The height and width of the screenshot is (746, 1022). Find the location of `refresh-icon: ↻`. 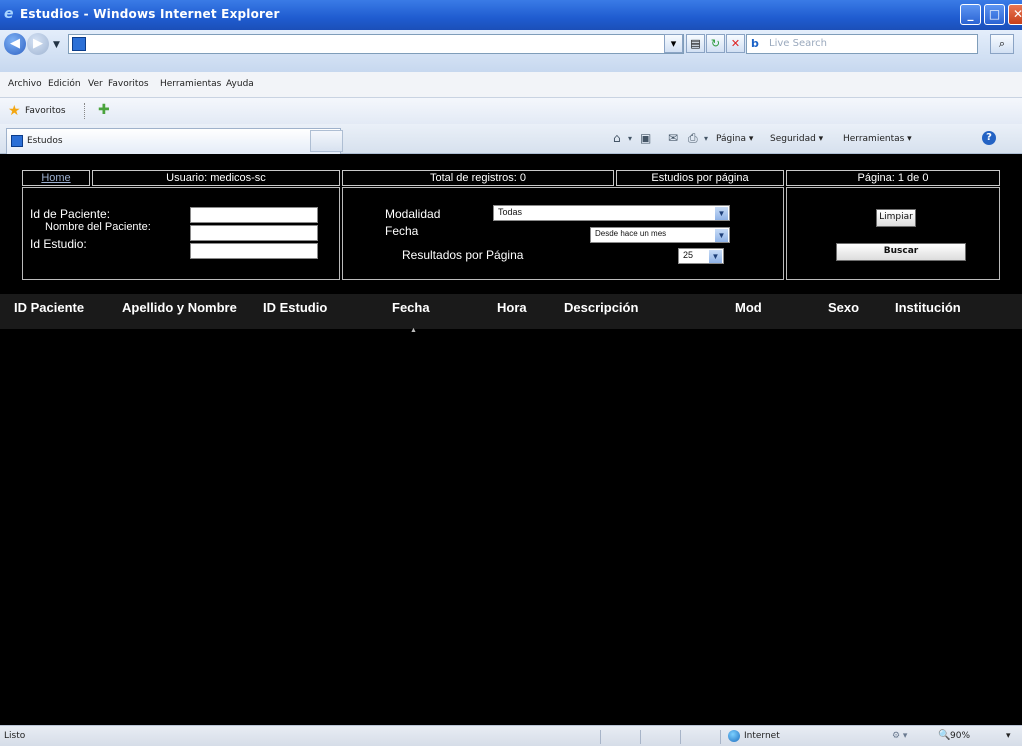

refresh-icon: ↻ is located at coordinates (715, 43).